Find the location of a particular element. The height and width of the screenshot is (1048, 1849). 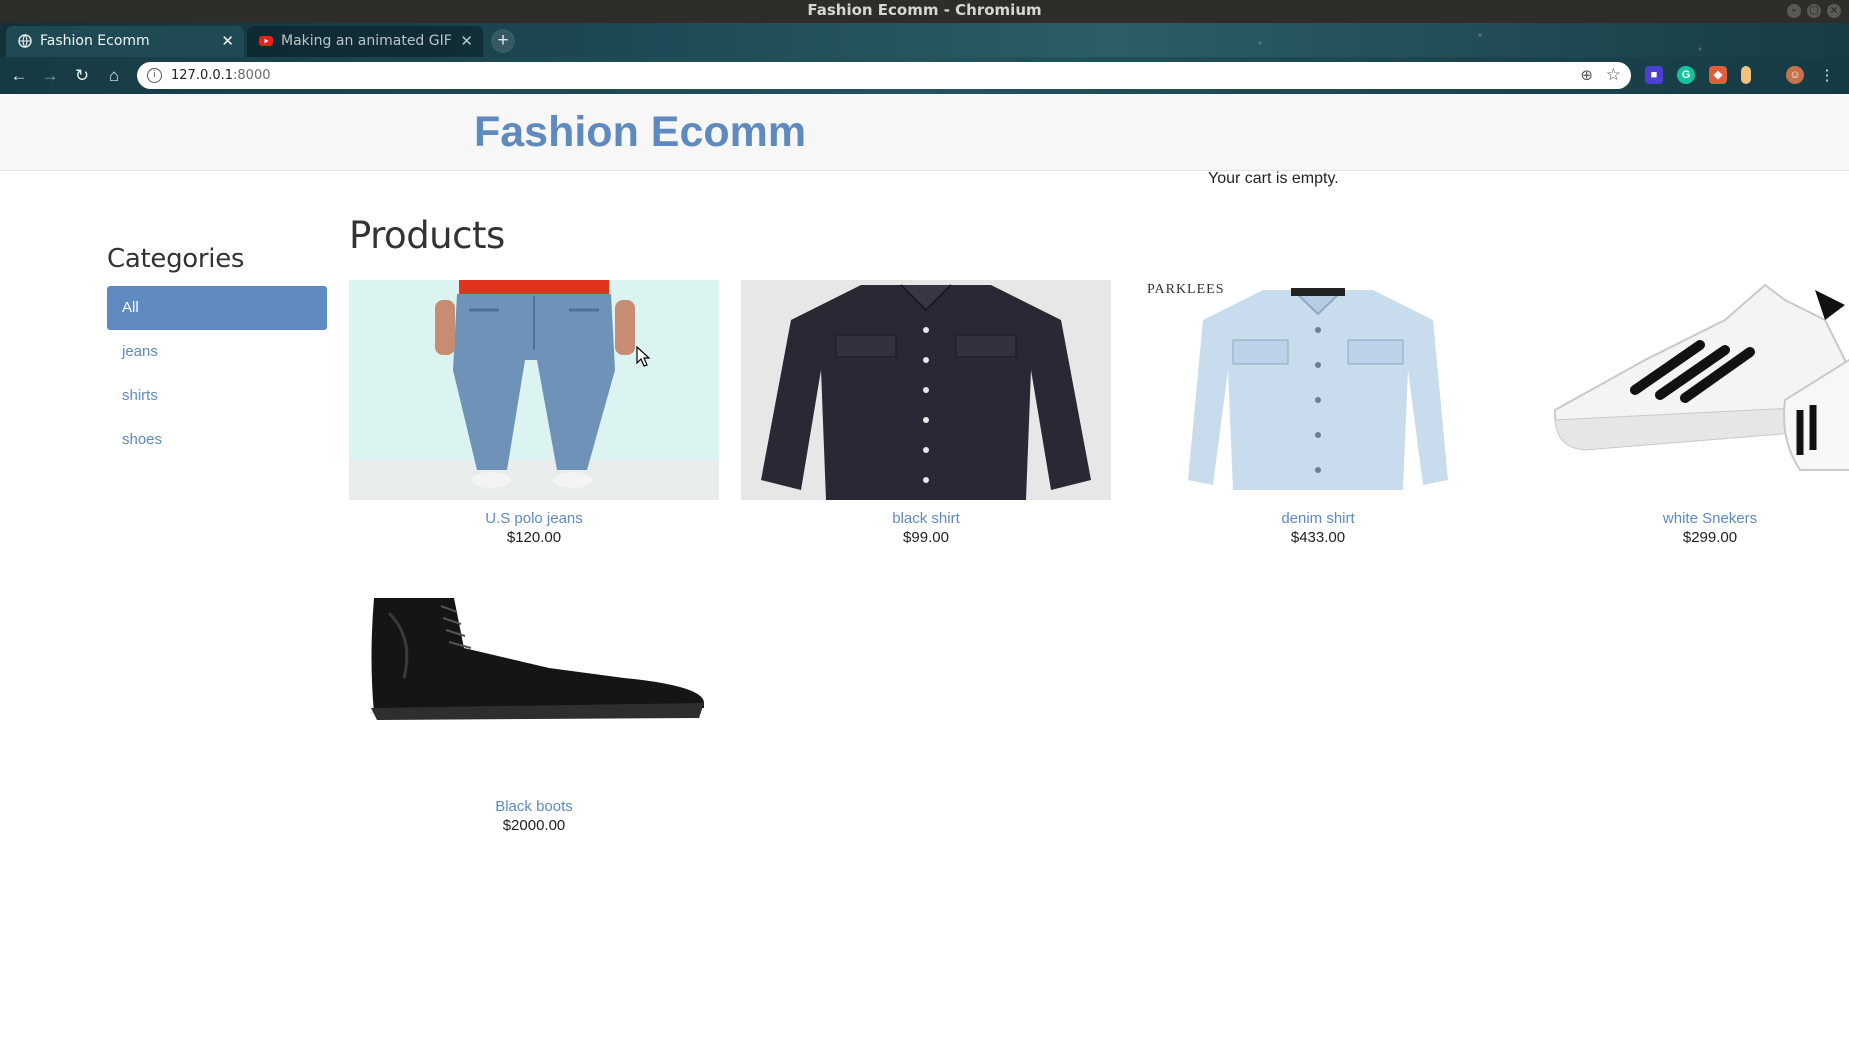

black-shirt-illustration is located at coordinates (926, 392).